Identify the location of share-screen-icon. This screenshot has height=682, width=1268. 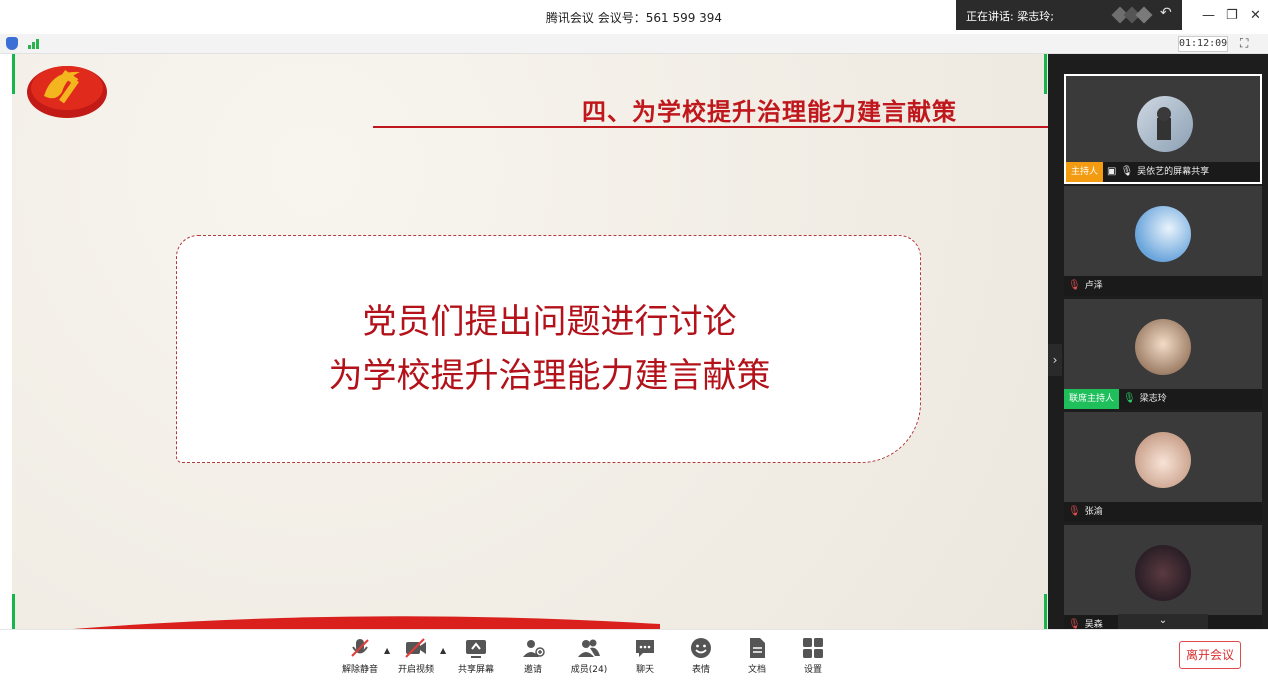
(476, 649).